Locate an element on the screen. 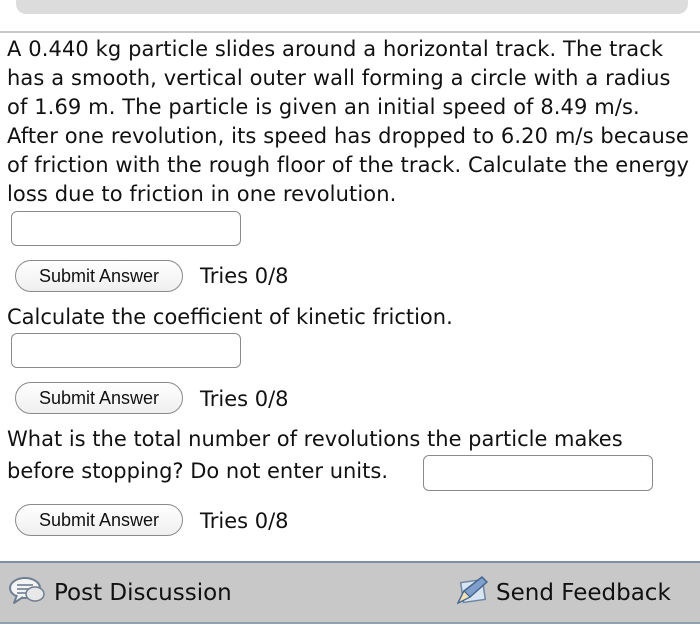  footer-bar: Post Discussion Send Feedback is located at coordinates (350, 592).